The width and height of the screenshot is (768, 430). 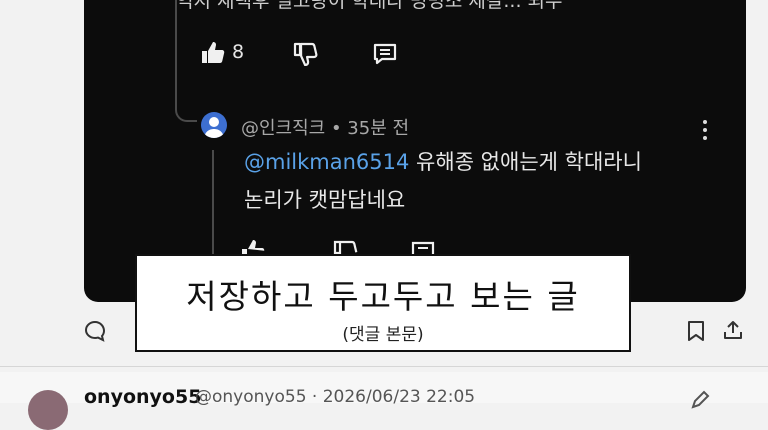 I want to click on divider, so click(x=384, y=366).